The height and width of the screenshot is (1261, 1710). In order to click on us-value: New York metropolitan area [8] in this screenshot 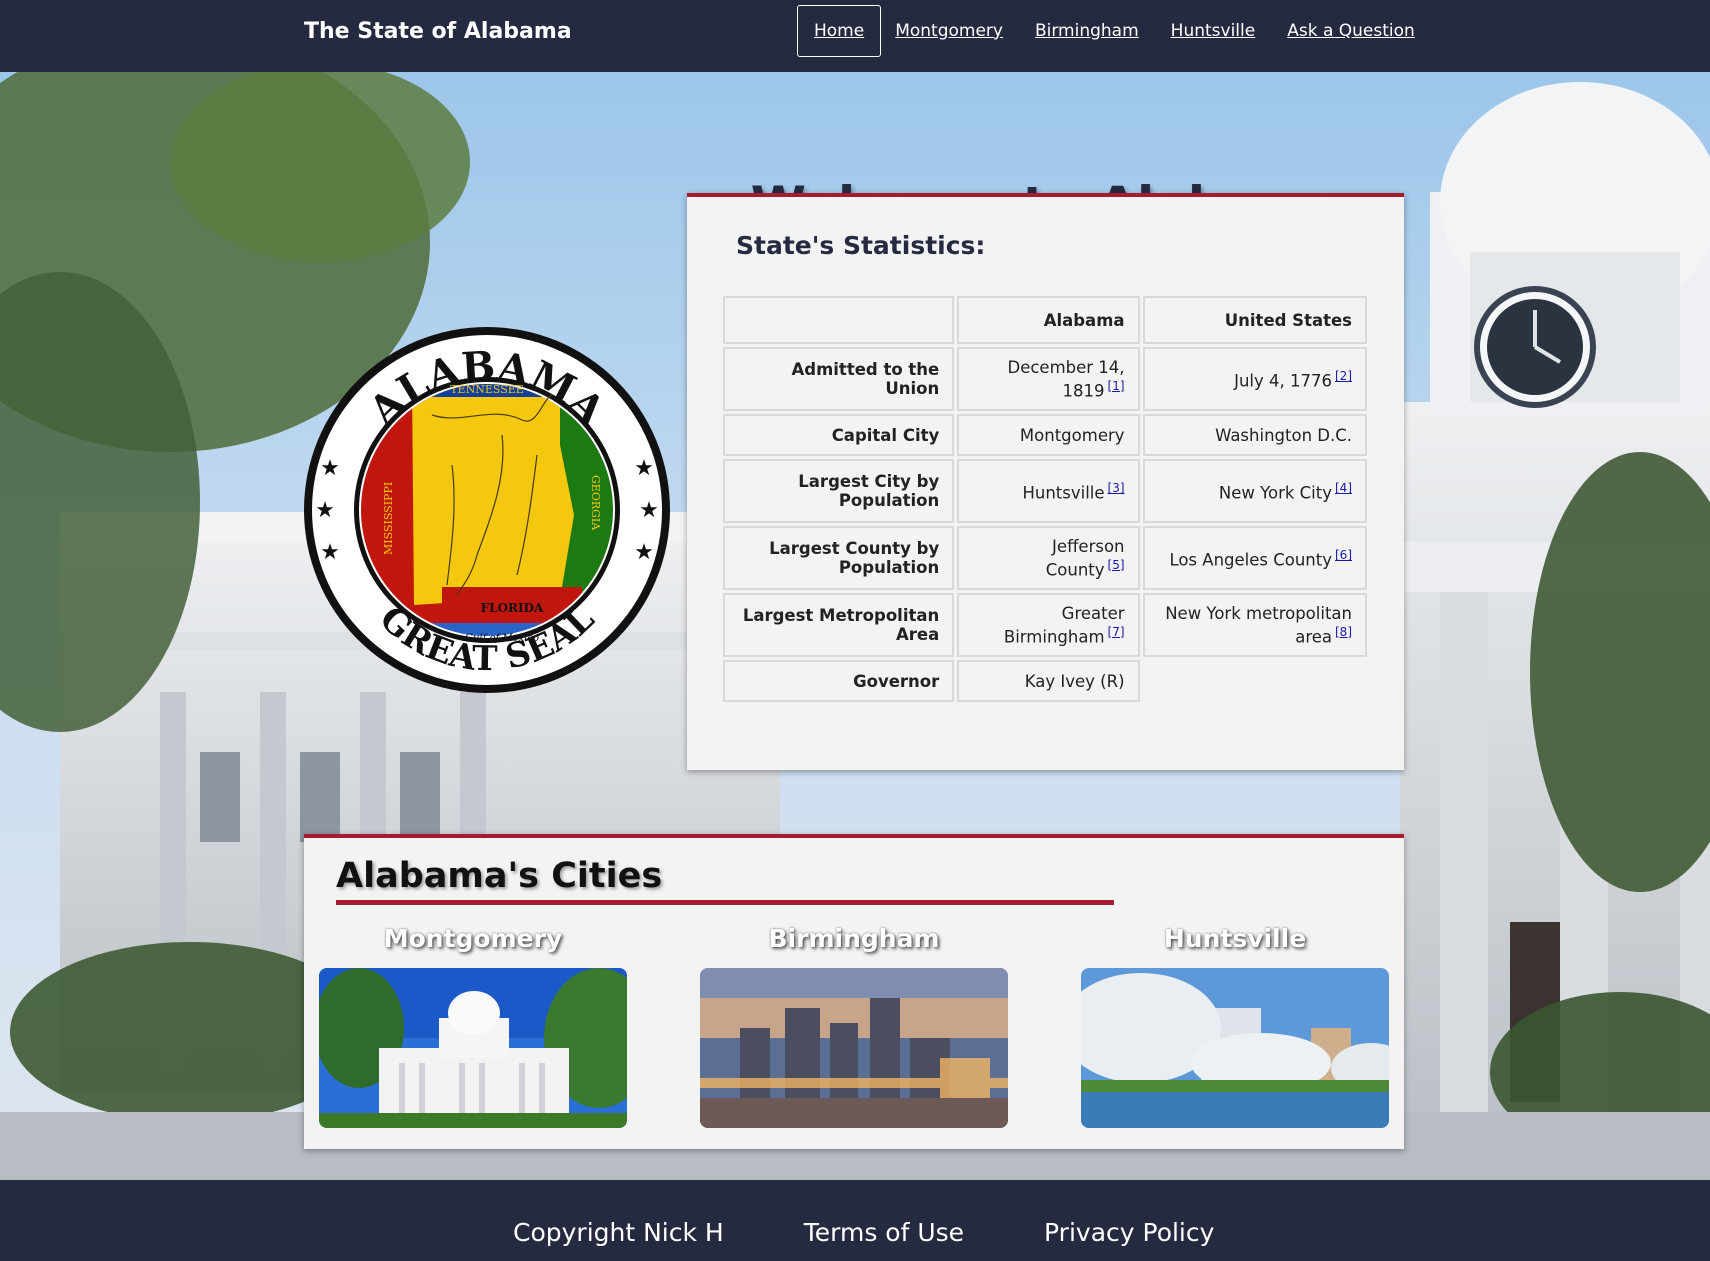, I will do `click(1254, 625)`.